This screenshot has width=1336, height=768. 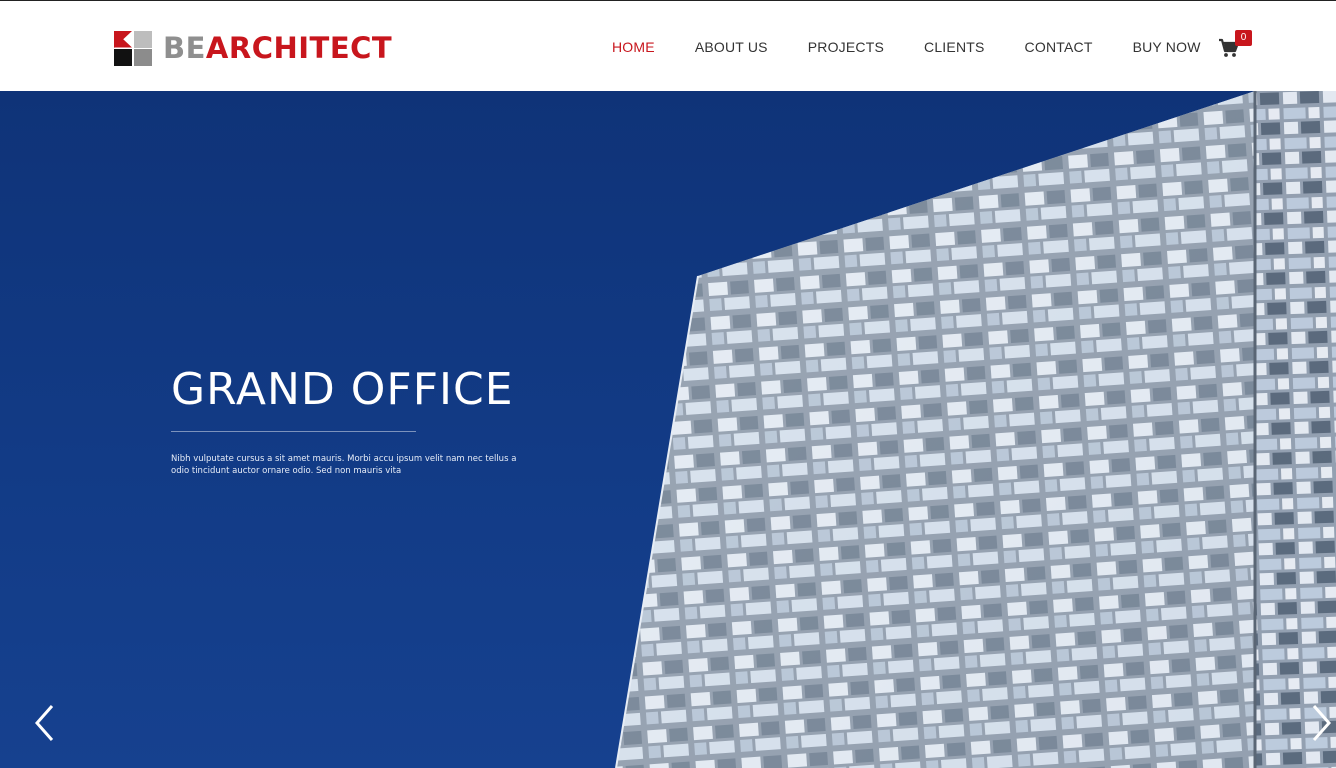 I want to click on nav-buy-now: BUY NOW, so click(x=1167, y=47).